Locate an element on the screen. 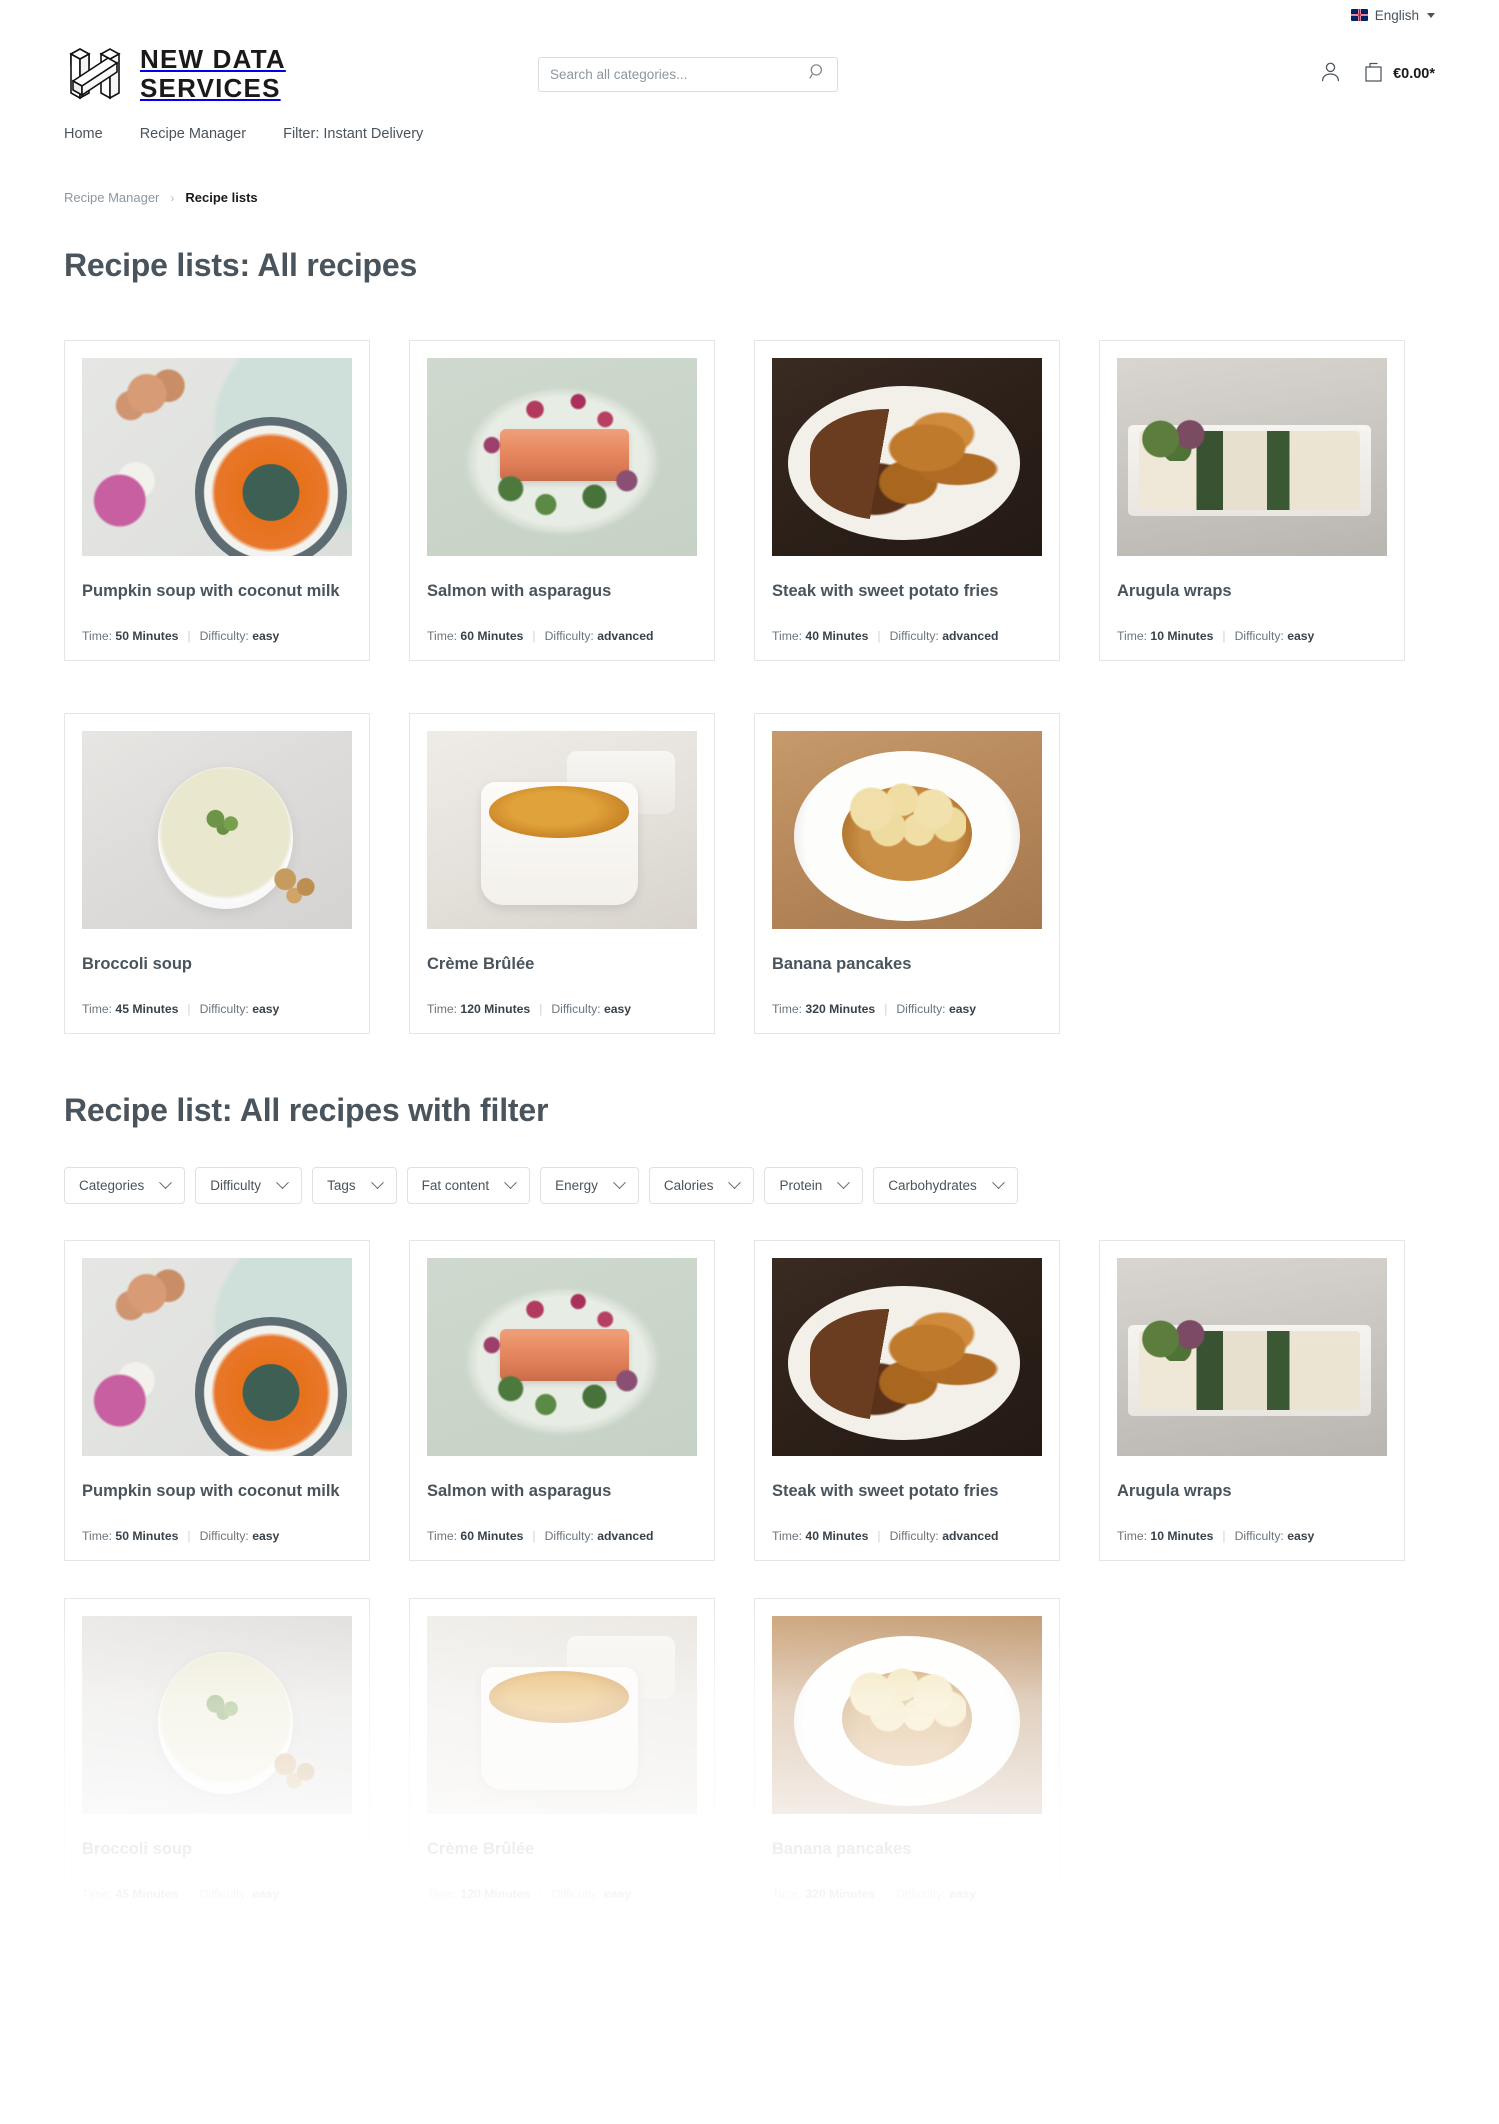  nav-item-home: Home is located at coordinates (83, 134).